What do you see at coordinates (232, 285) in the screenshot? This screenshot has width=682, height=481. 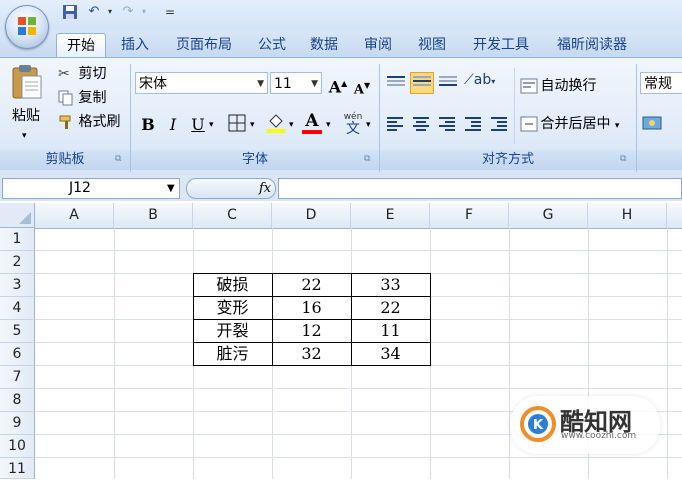 I see `cell-c3: 破损` at bounding box center [232, 285].